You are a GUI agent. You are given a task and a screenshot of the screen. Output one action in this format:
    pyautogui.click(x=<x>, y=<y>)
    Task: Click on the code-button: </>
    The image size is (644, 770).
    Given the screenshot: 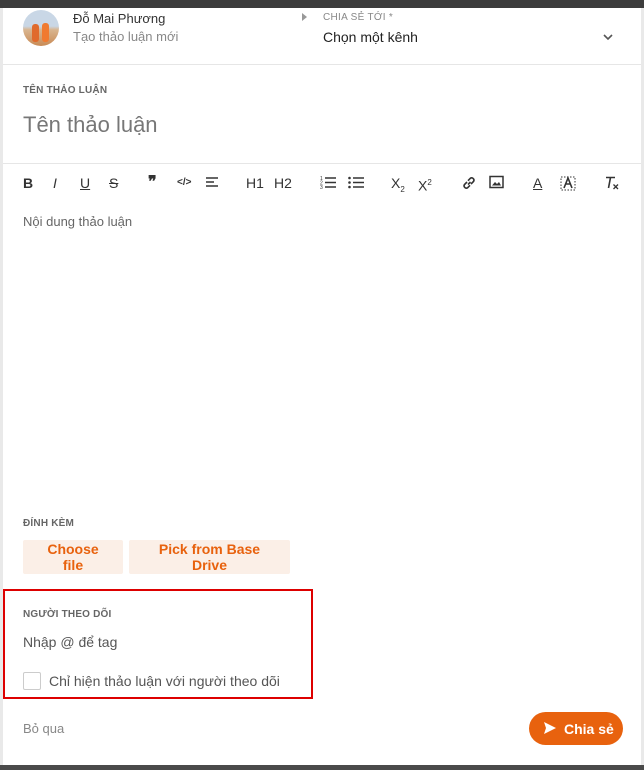 What is the action you would take?
    pyautogui.click(x=184, y=183)
    